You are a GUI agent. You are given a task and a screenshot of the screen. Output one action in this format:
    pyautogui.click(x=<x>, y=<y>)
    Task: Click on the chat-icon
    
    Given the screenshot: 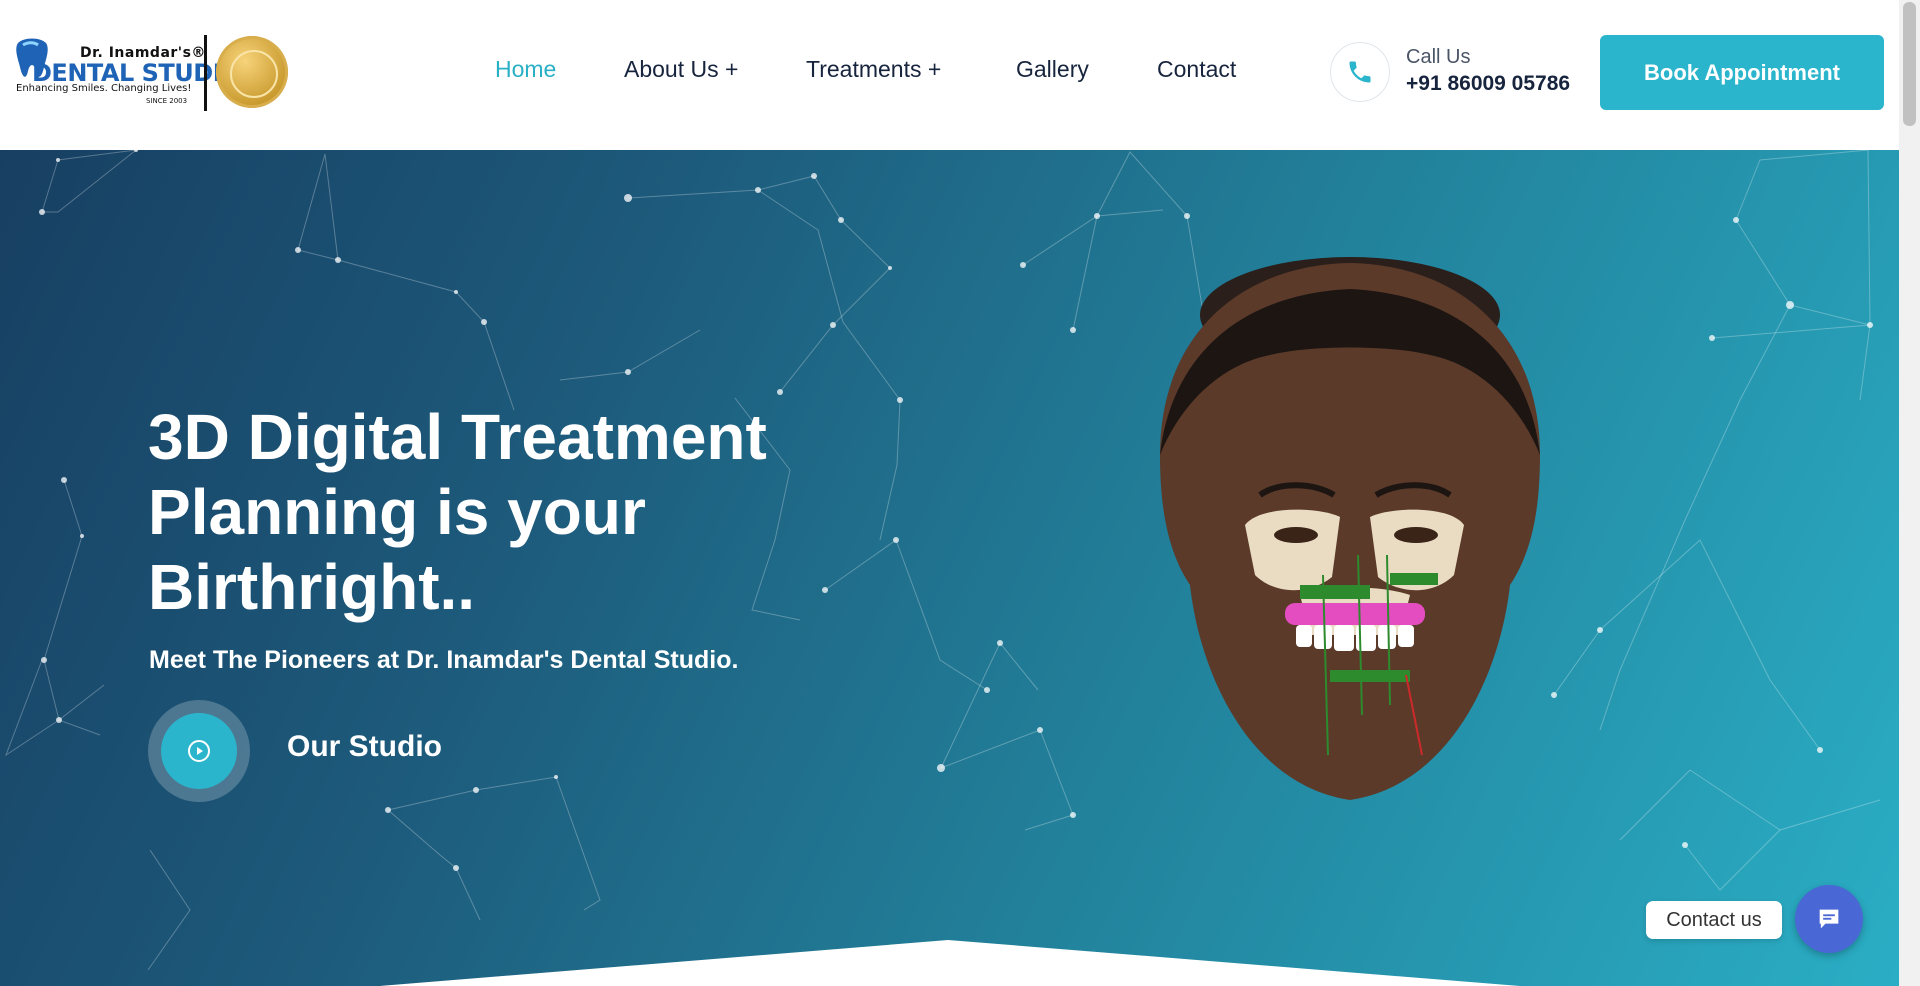 What is the action you would take?
    pyautogui.click(x=1829, y=919)
    